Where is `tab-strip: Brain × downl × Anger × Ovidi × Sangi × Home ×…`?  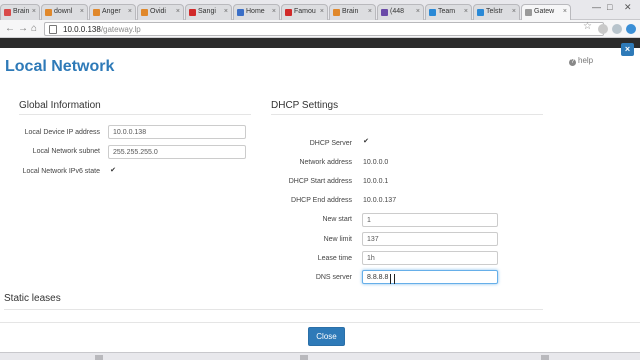
tab-strip: Brain × downl × Anger × Ovidi × Sangi × Home ×… is located at coordinates (320, 10).